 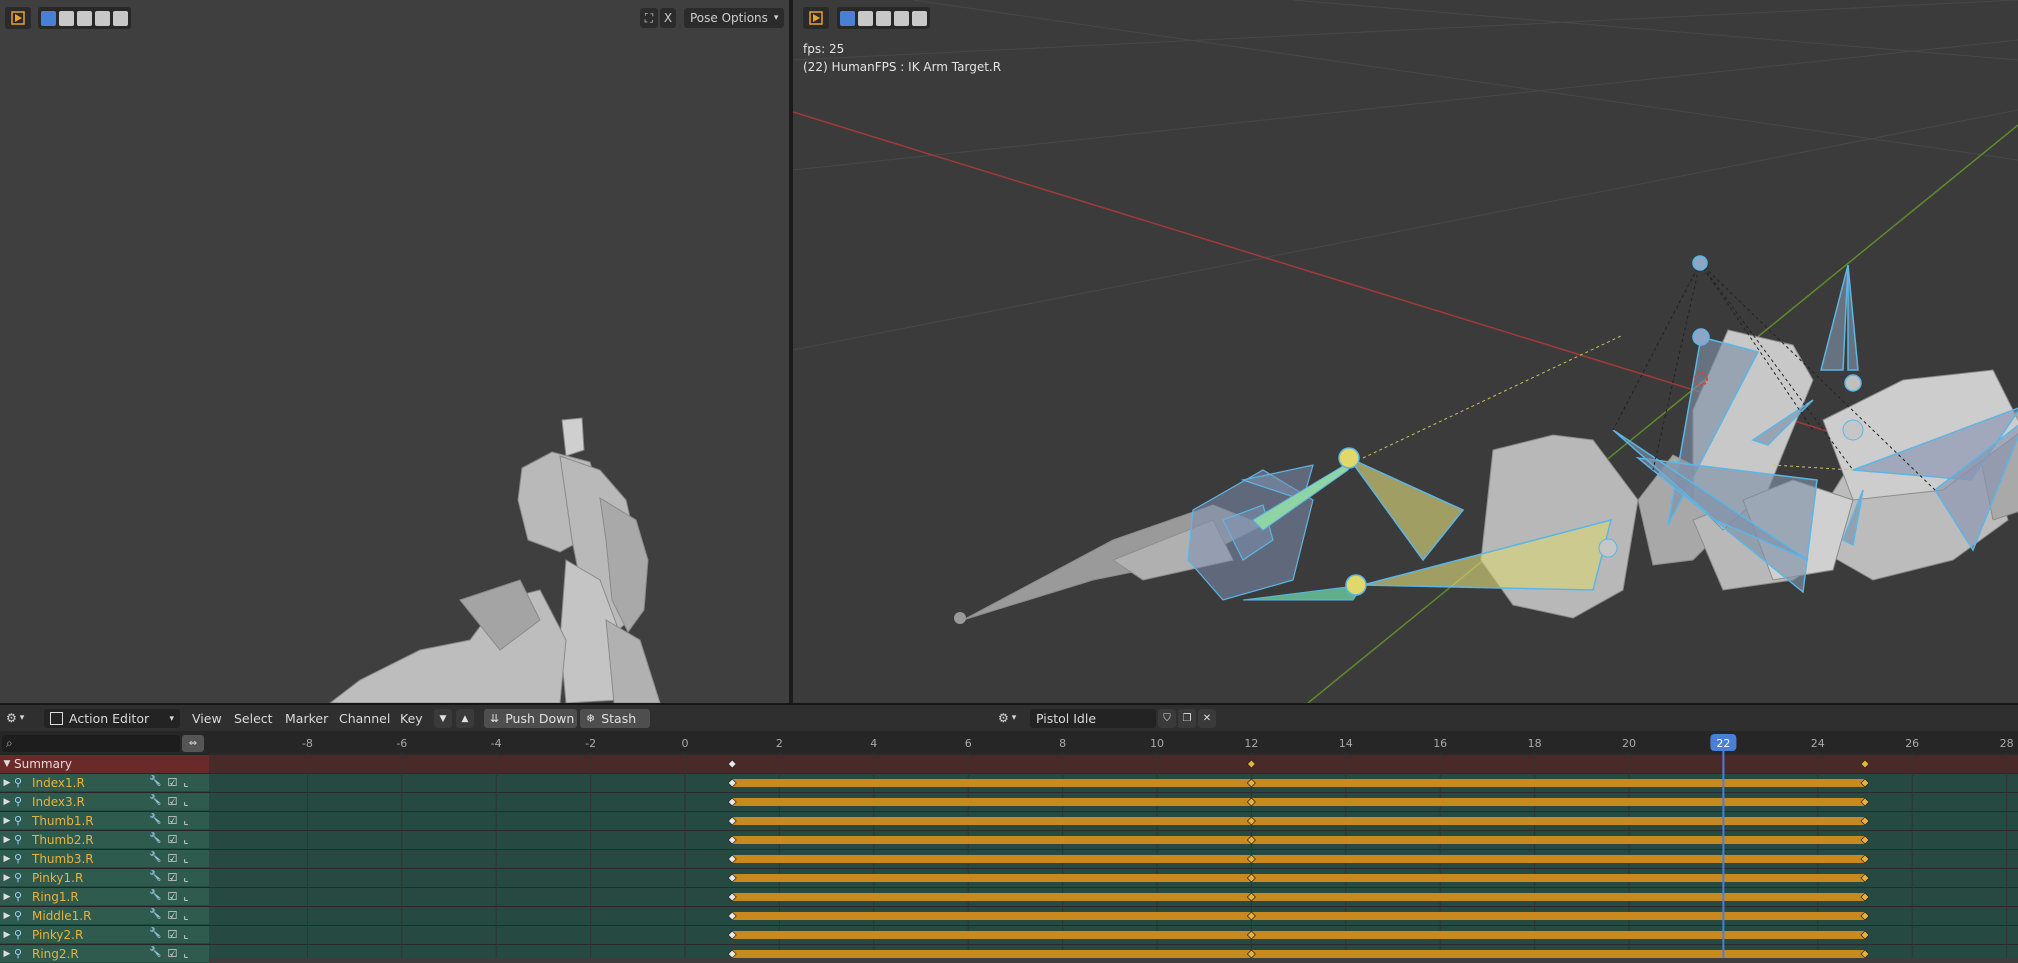 What do you see at coordinates (495, 718) in the screenshot?
I see `push-down-icon: ⇊` at bounding box center [495, 718].